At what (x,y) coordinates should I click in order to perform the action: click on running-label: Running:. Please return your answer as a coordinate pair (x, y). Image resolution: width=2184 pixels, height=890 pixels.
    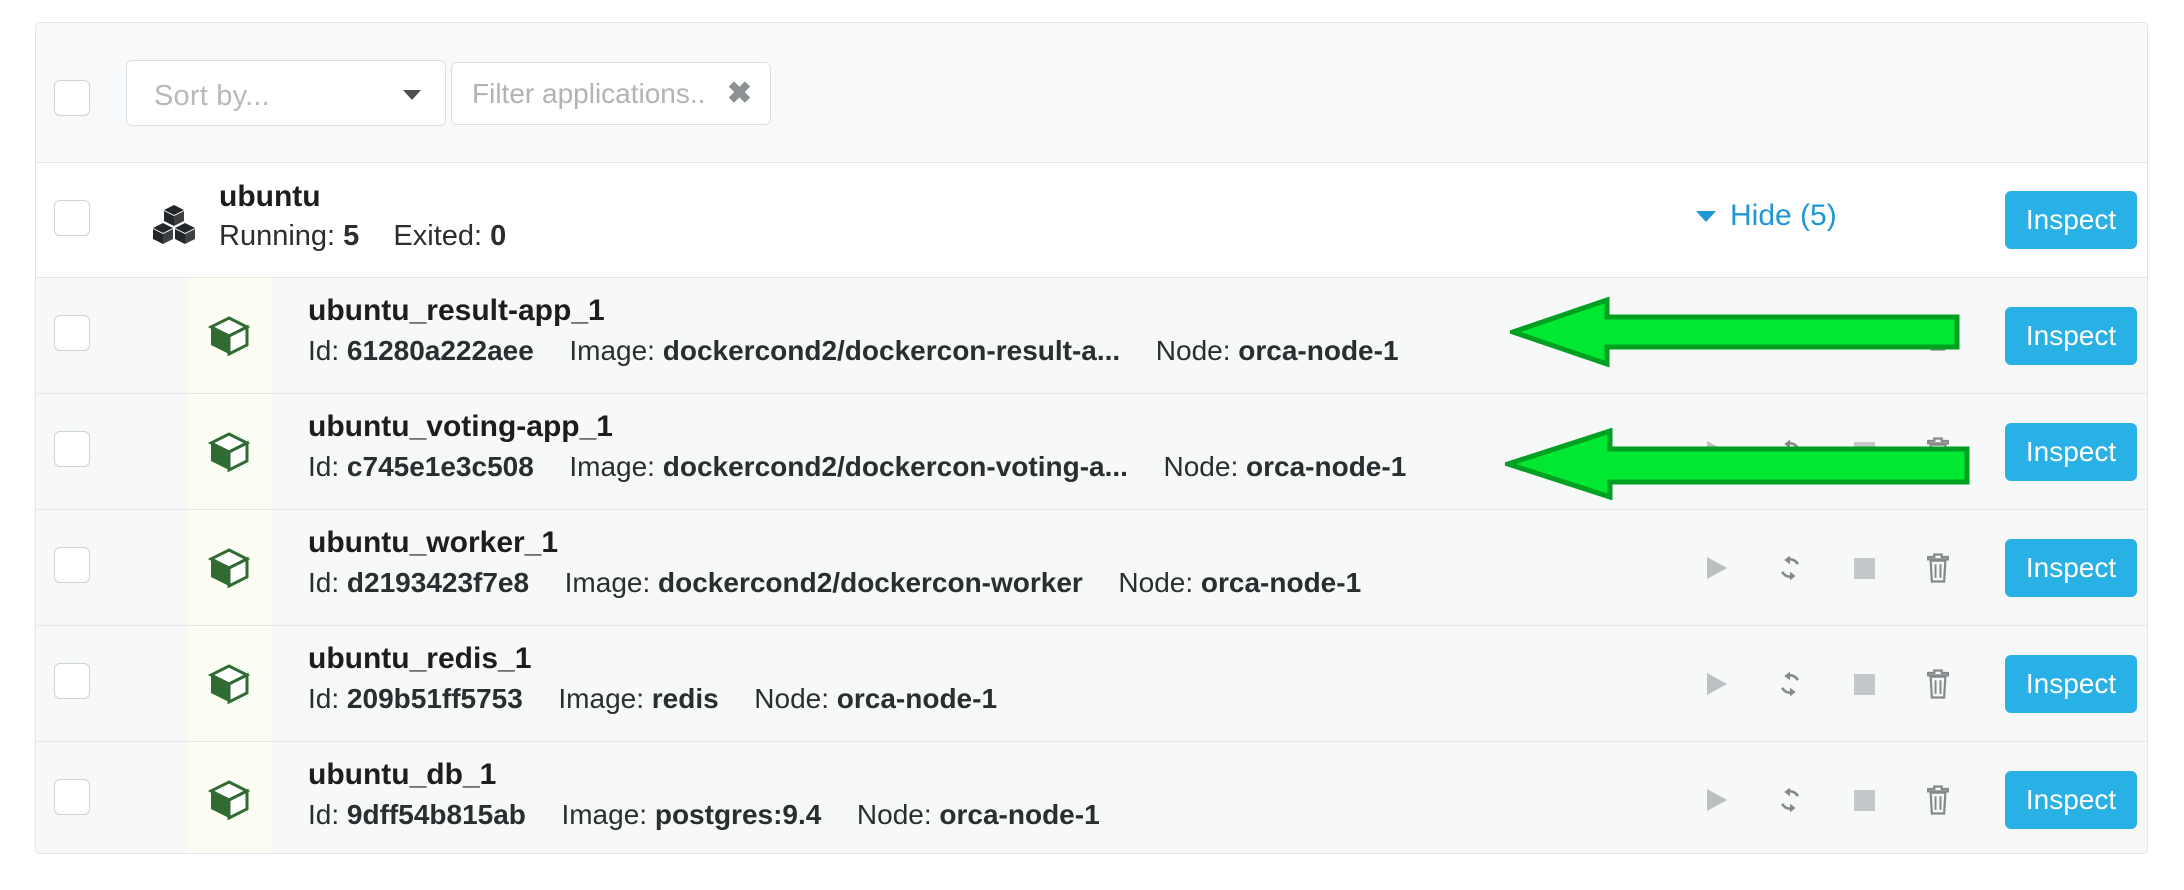
    Looking at the image, I should click on (277, 236).